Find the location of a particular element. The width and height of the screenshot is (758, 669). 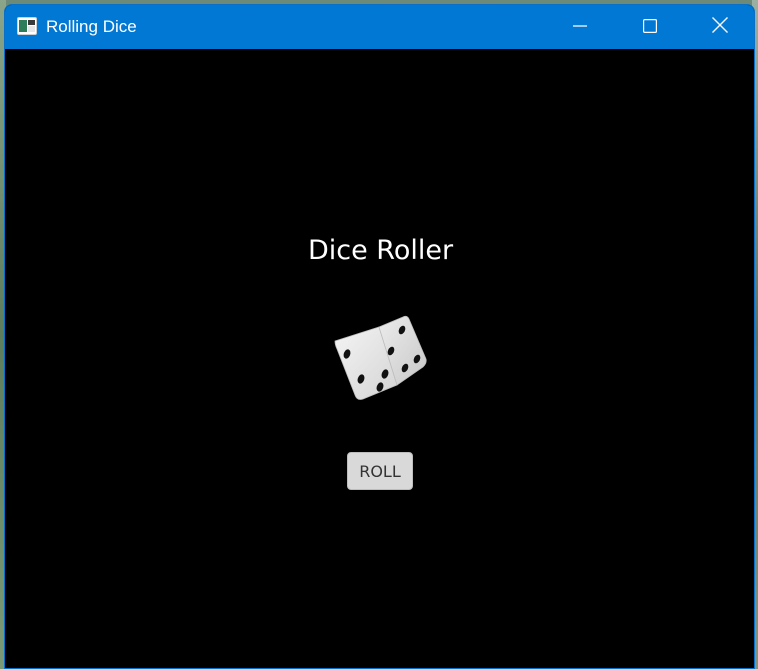

minimize-icon is located at coordinates (580, 27).